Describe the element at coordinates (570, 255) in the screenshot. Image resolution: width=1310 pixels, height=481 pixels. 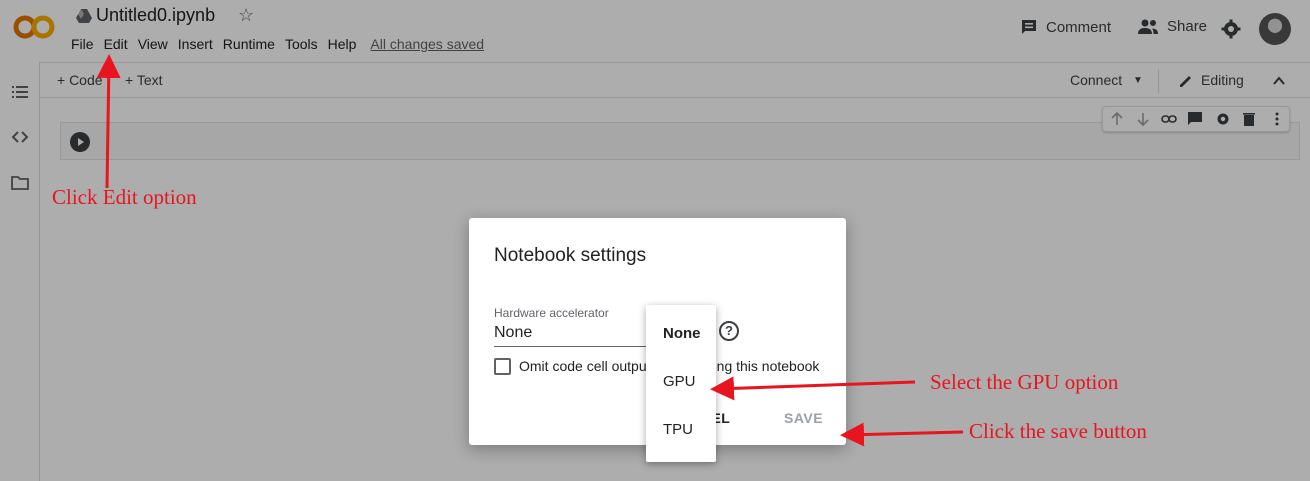
I see `dialog-title: Notebook settings` at that location.